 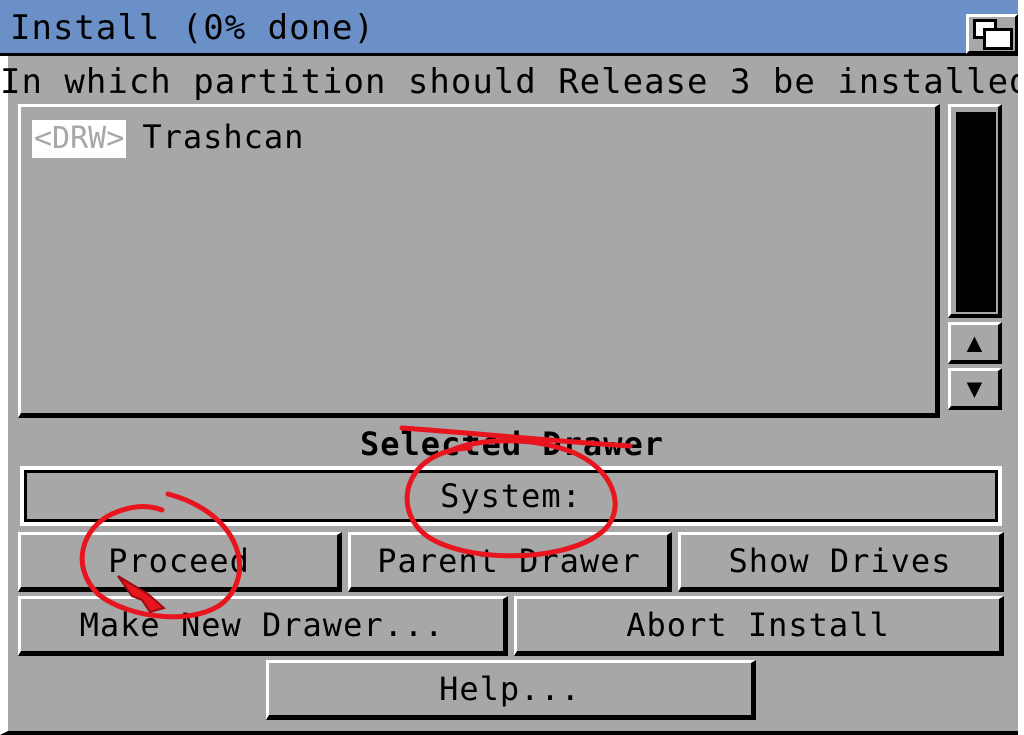 I want to click on abort-install-button: Abort Install, so click(x=759, y=626).